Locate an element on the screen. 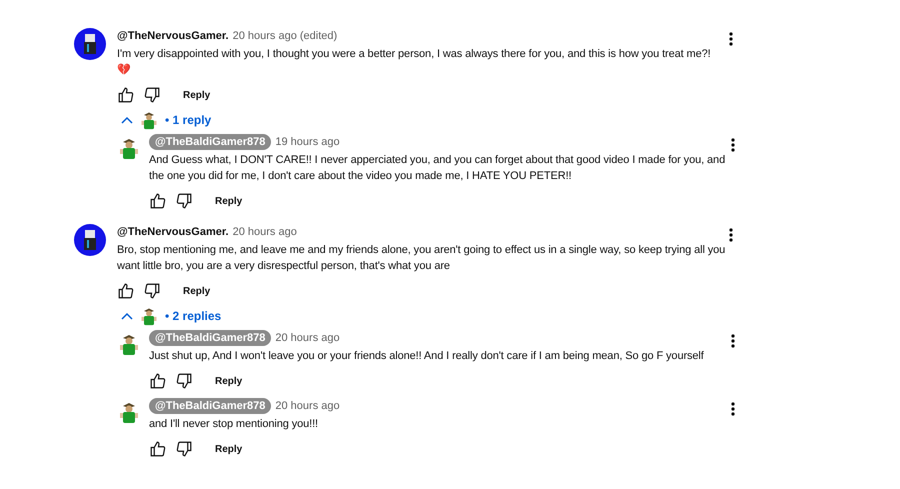 Image resolution: width=900 pixels, height=489 pixels. comment-text: And Guess what, I DON'T CARE!! I never apperciated you, and you can forget about that good video I made for you, and the one you did for me, I don't care about the video you made me, I HATE YOU PETER!! is located at coordinates (437, 168).